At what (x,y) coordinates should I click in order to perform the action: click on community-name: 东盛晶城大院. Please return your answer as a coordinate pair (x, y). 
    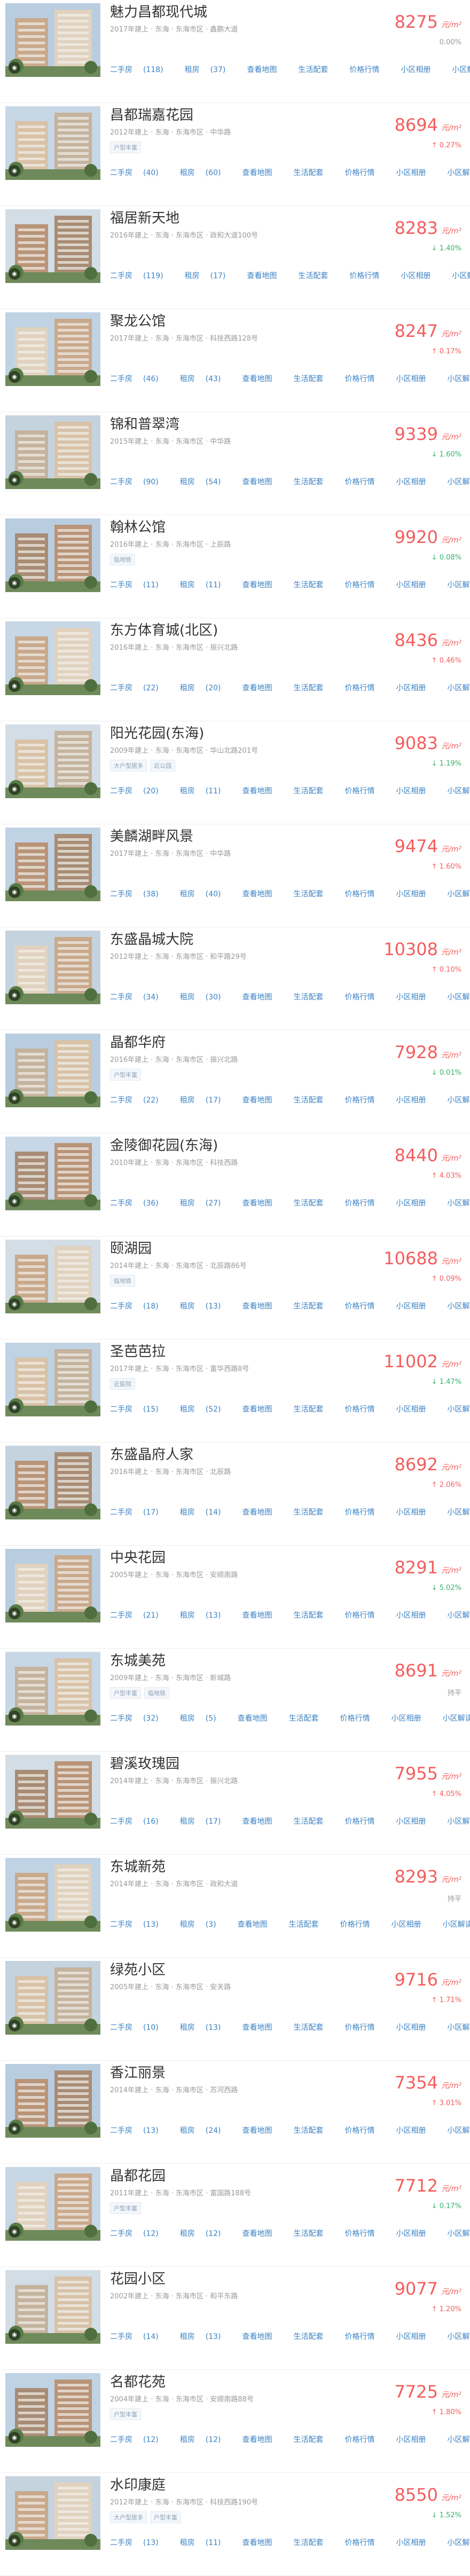
    Looking at the image, I should click on (151, 938).